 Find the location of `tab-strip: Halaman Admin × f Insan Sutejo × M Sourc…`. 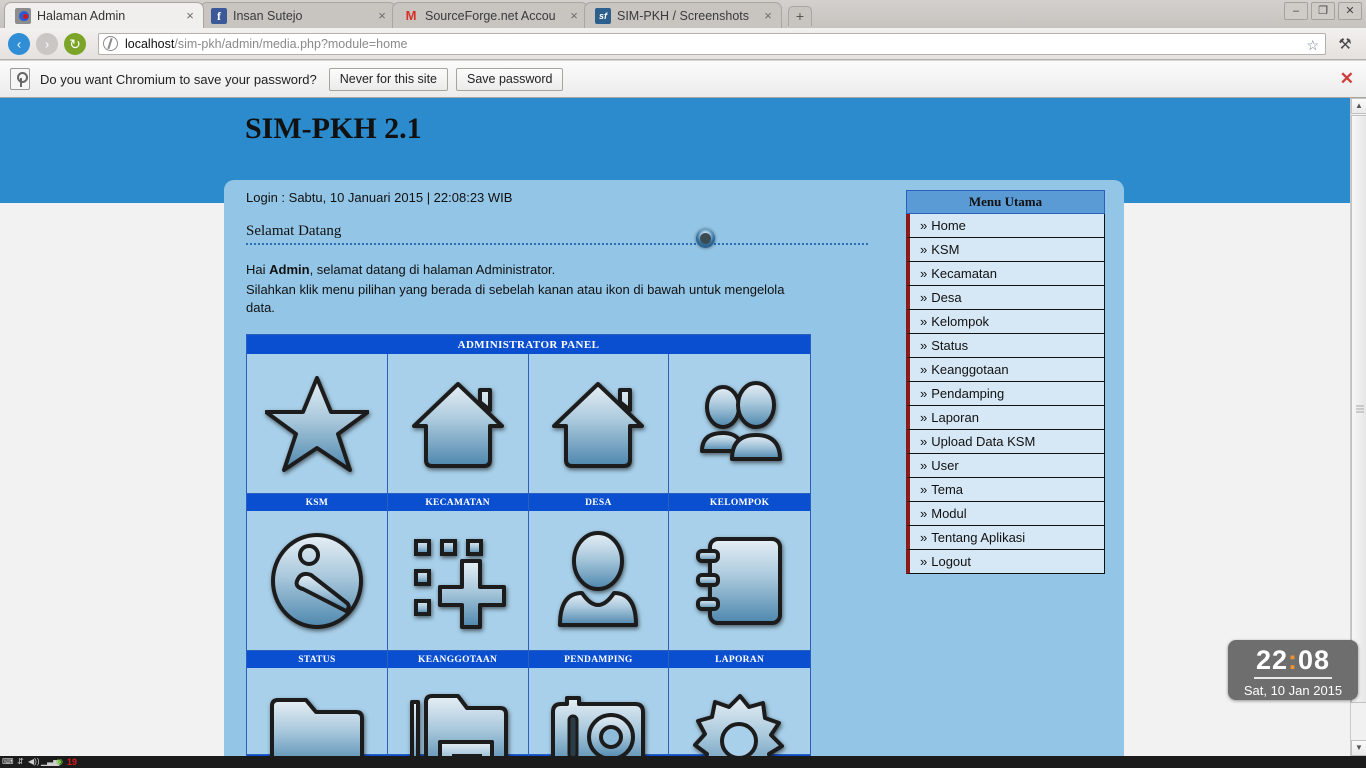

tab-strip: Halaman Admin × f Insan Sutejo × M Sourc… is located at coordinates (683, 14).